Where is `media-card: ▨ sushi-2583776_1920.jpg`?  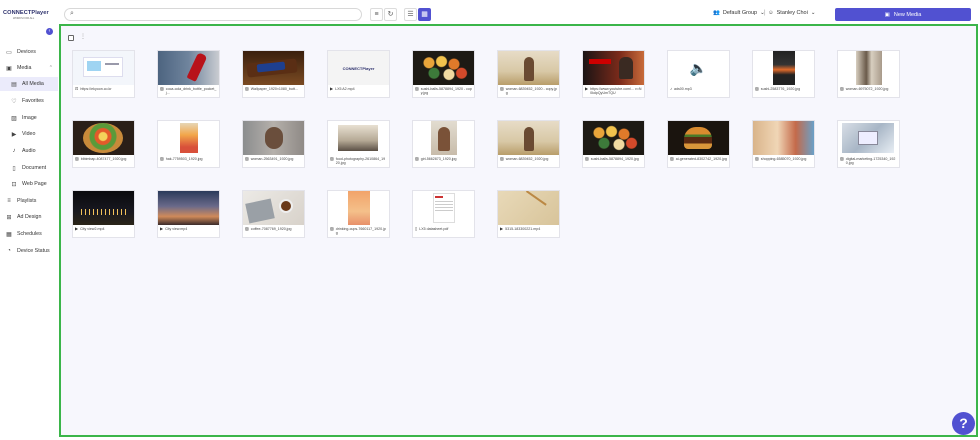
media-card: ▨ sushi-2583776_1920.jpg is located at coordinates (783, 74).